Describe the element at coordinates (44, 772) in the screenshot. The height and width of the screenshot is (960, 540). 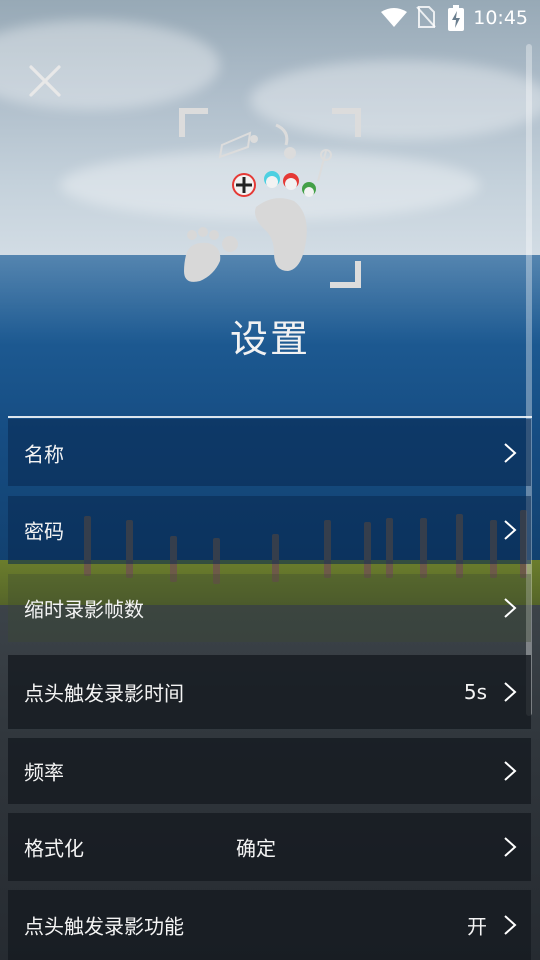
I see `setting-frequency-label: 频率` at that location.